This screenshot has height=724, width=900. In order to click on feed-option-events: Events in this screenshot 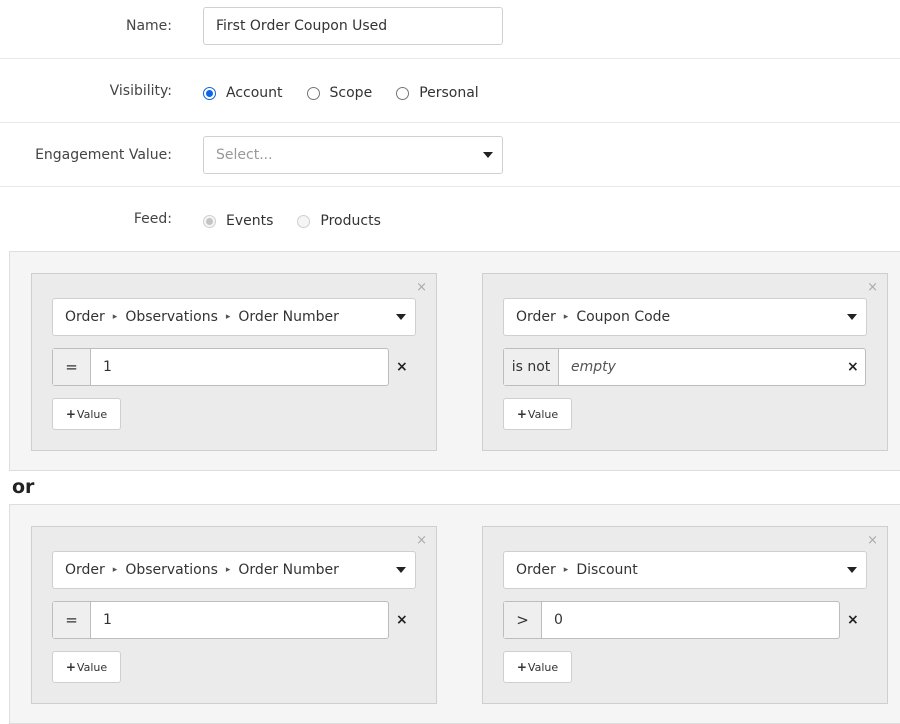, I will do `click(238, 221)`.